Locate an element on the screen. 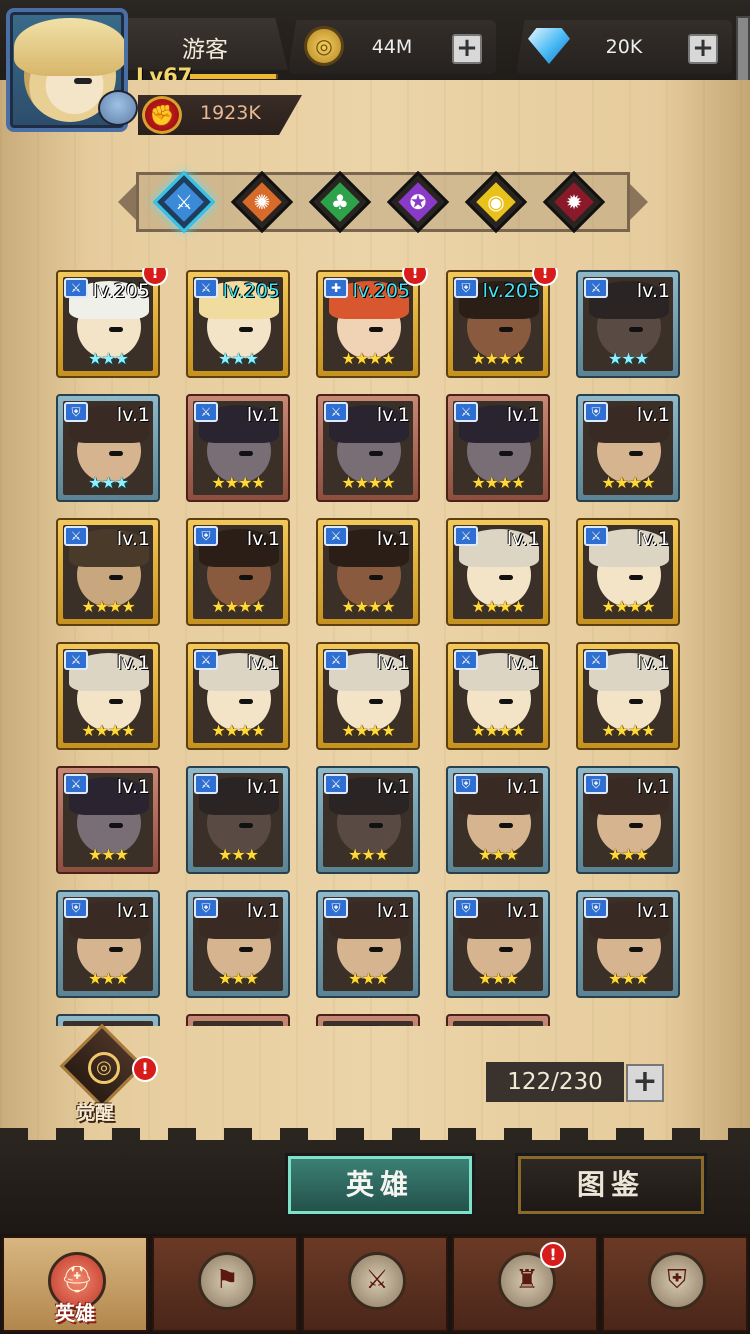 This screenshot has width=750, height=1334. faction-tab-6: ✹ is located at coordinates (574, 202).